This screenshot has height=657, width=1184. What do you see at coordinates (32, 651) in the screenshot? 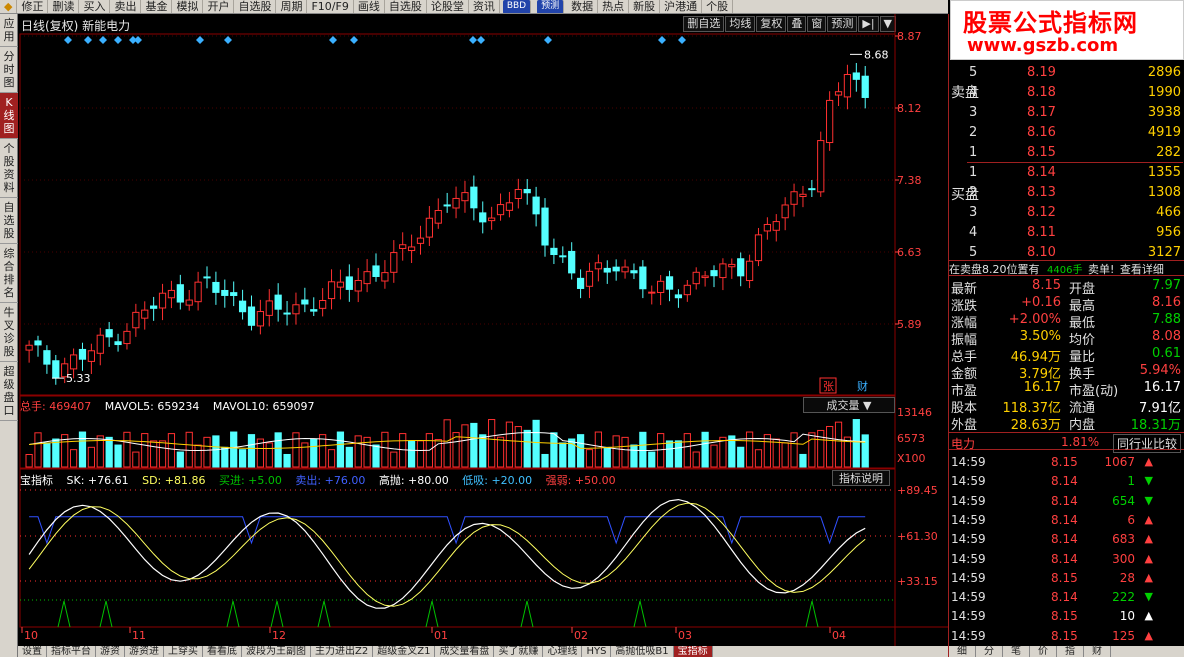
I see `bottom-tab-0: 设置` at bounding box center [32, 651].